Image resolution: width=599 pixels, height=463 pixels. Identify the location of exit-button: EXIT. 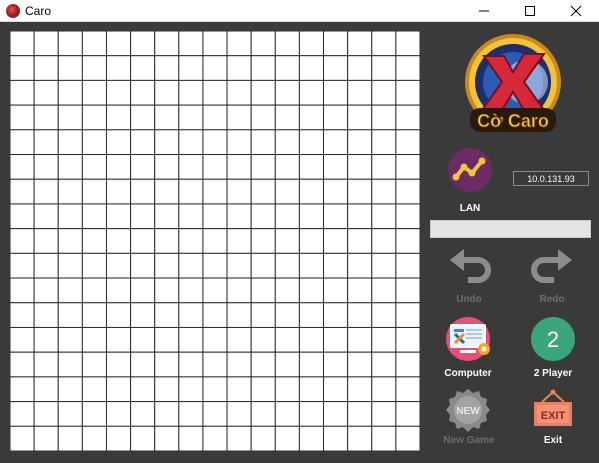
(553, 413).